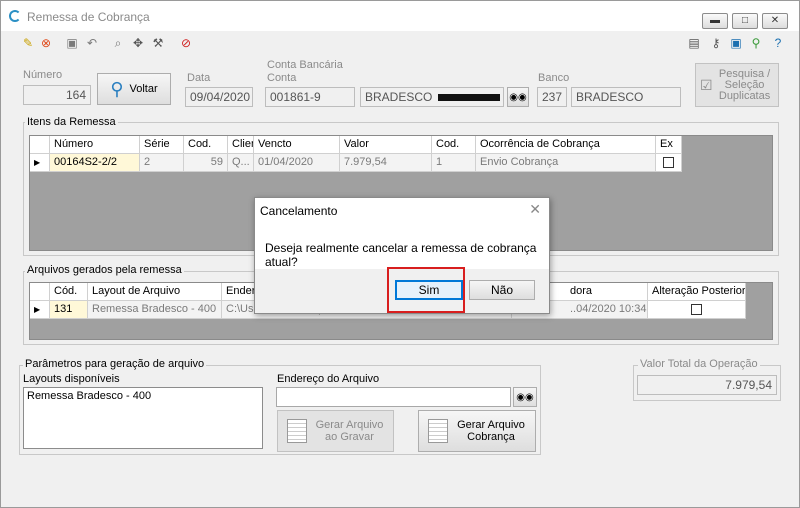 This screenshot has width=800, height=508. What do you see at coordinates (454, 145) in the screenshot?
I see `col-cod2: Cod.` at bounding box center [454, 145].